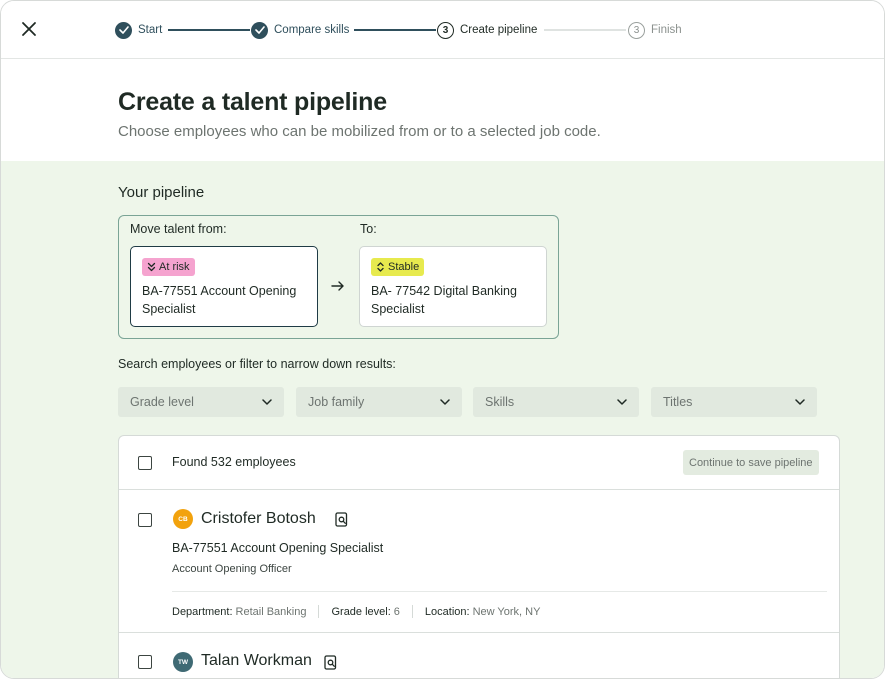 This screenshot has height=679, width=885. I want to click on employee-job-code: BA-77551 Account Opening Specialist, so click(278, 548).